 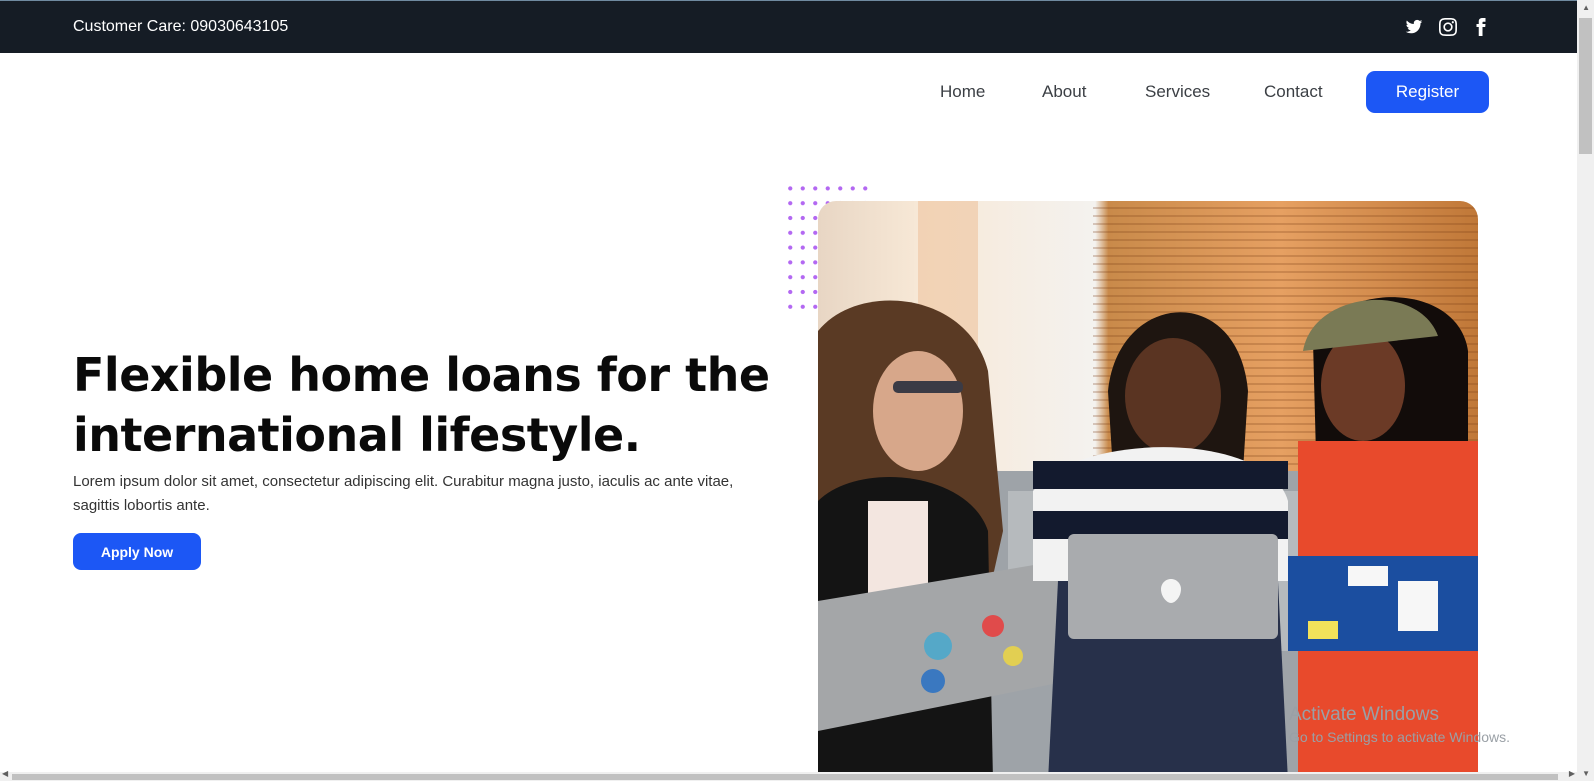 What do you see at coordinates (1293, 92) in the screenshot?
I see `nav-contact: Contact` at bounding box center [1293, 92].